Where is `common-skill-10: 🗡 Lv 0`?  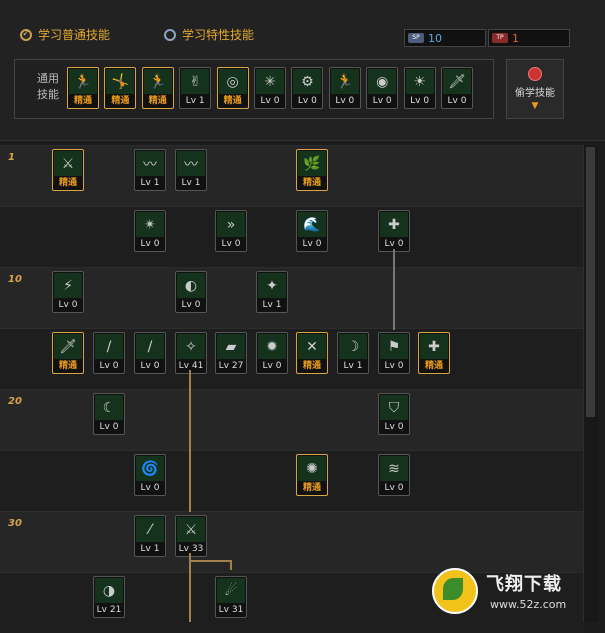 common-skill-10: 🗡 Lv 0 is located at coordinates (457, 88).